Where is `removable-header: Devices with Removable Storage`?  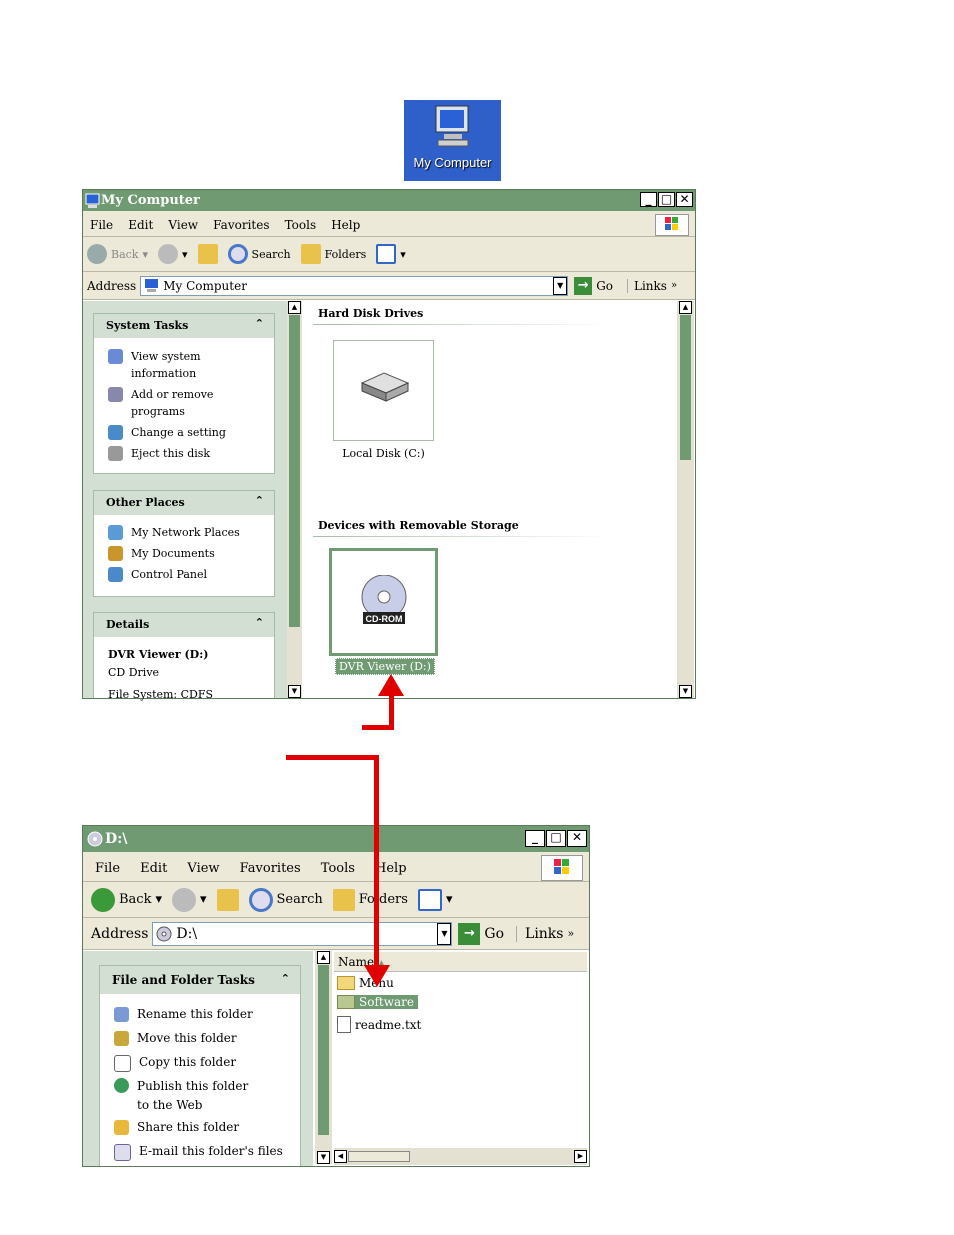 removable-header: Devices with Removable Storage is located at coordinates (418, 525).